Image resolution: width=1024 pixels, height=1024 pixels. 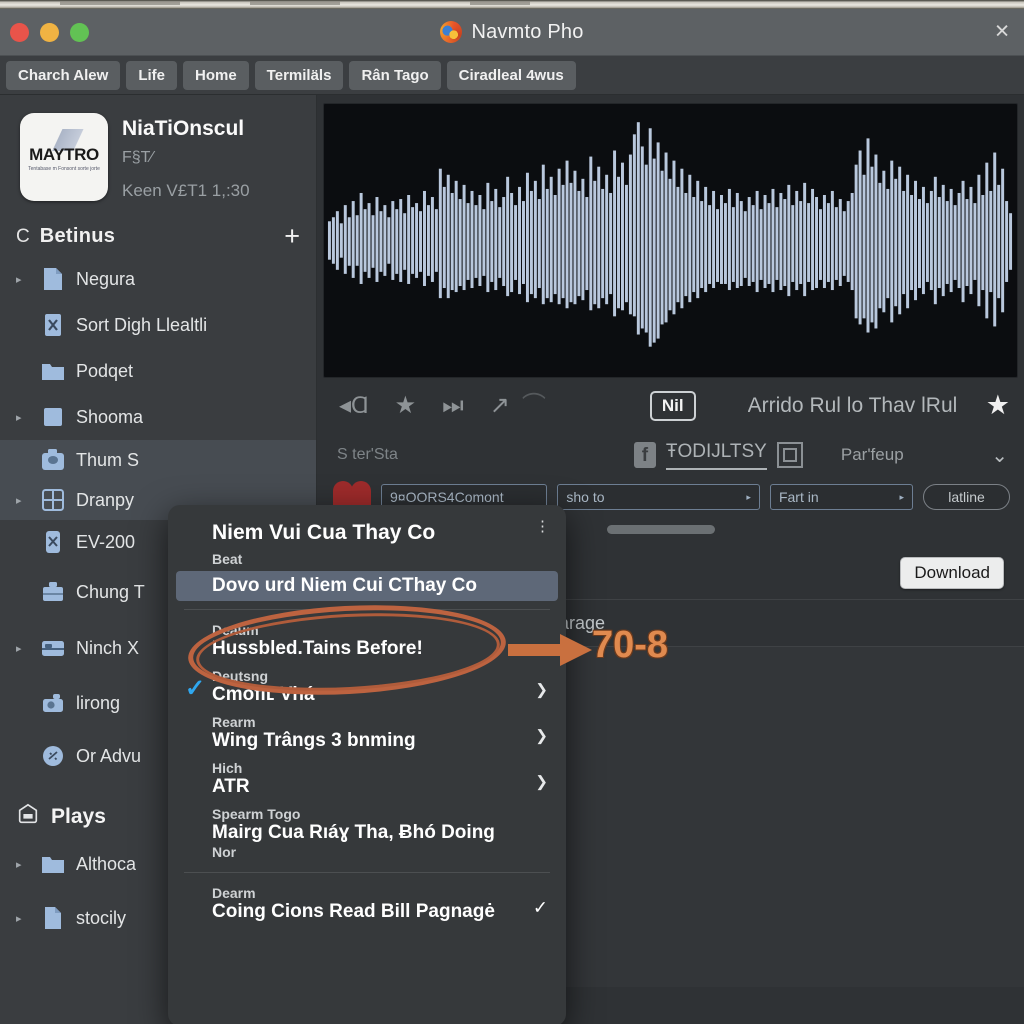 What do you see at coordinates (353, 832) in the screenshot?
I see `menu-item-value: Mairg Cua Rıáɣ Tha, Ƀhó Doing` at bounding box center [353, 832].